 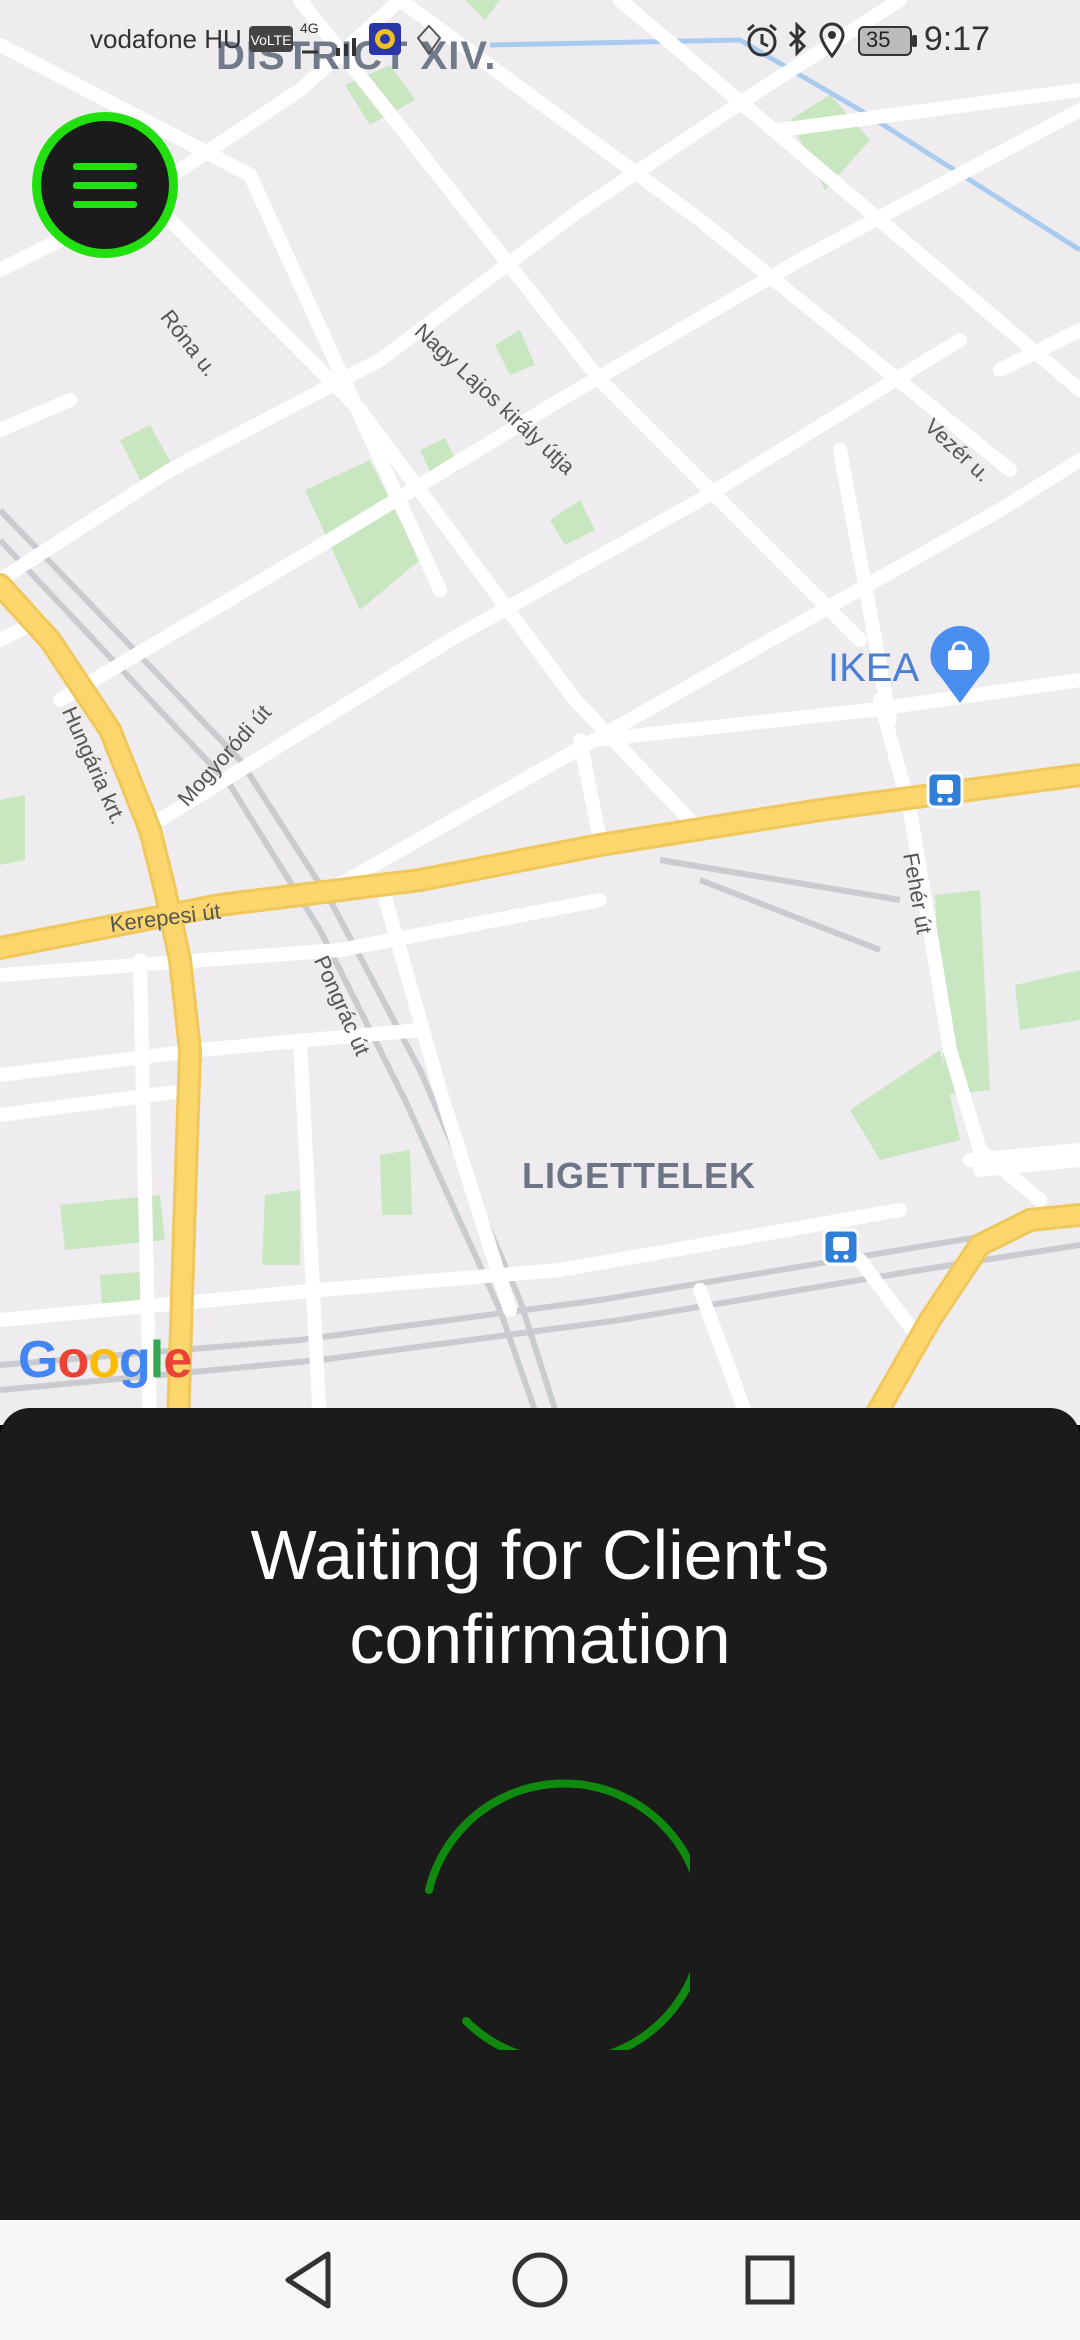 I want to click on network-type-label: 4G, so click(x=309, y=28).